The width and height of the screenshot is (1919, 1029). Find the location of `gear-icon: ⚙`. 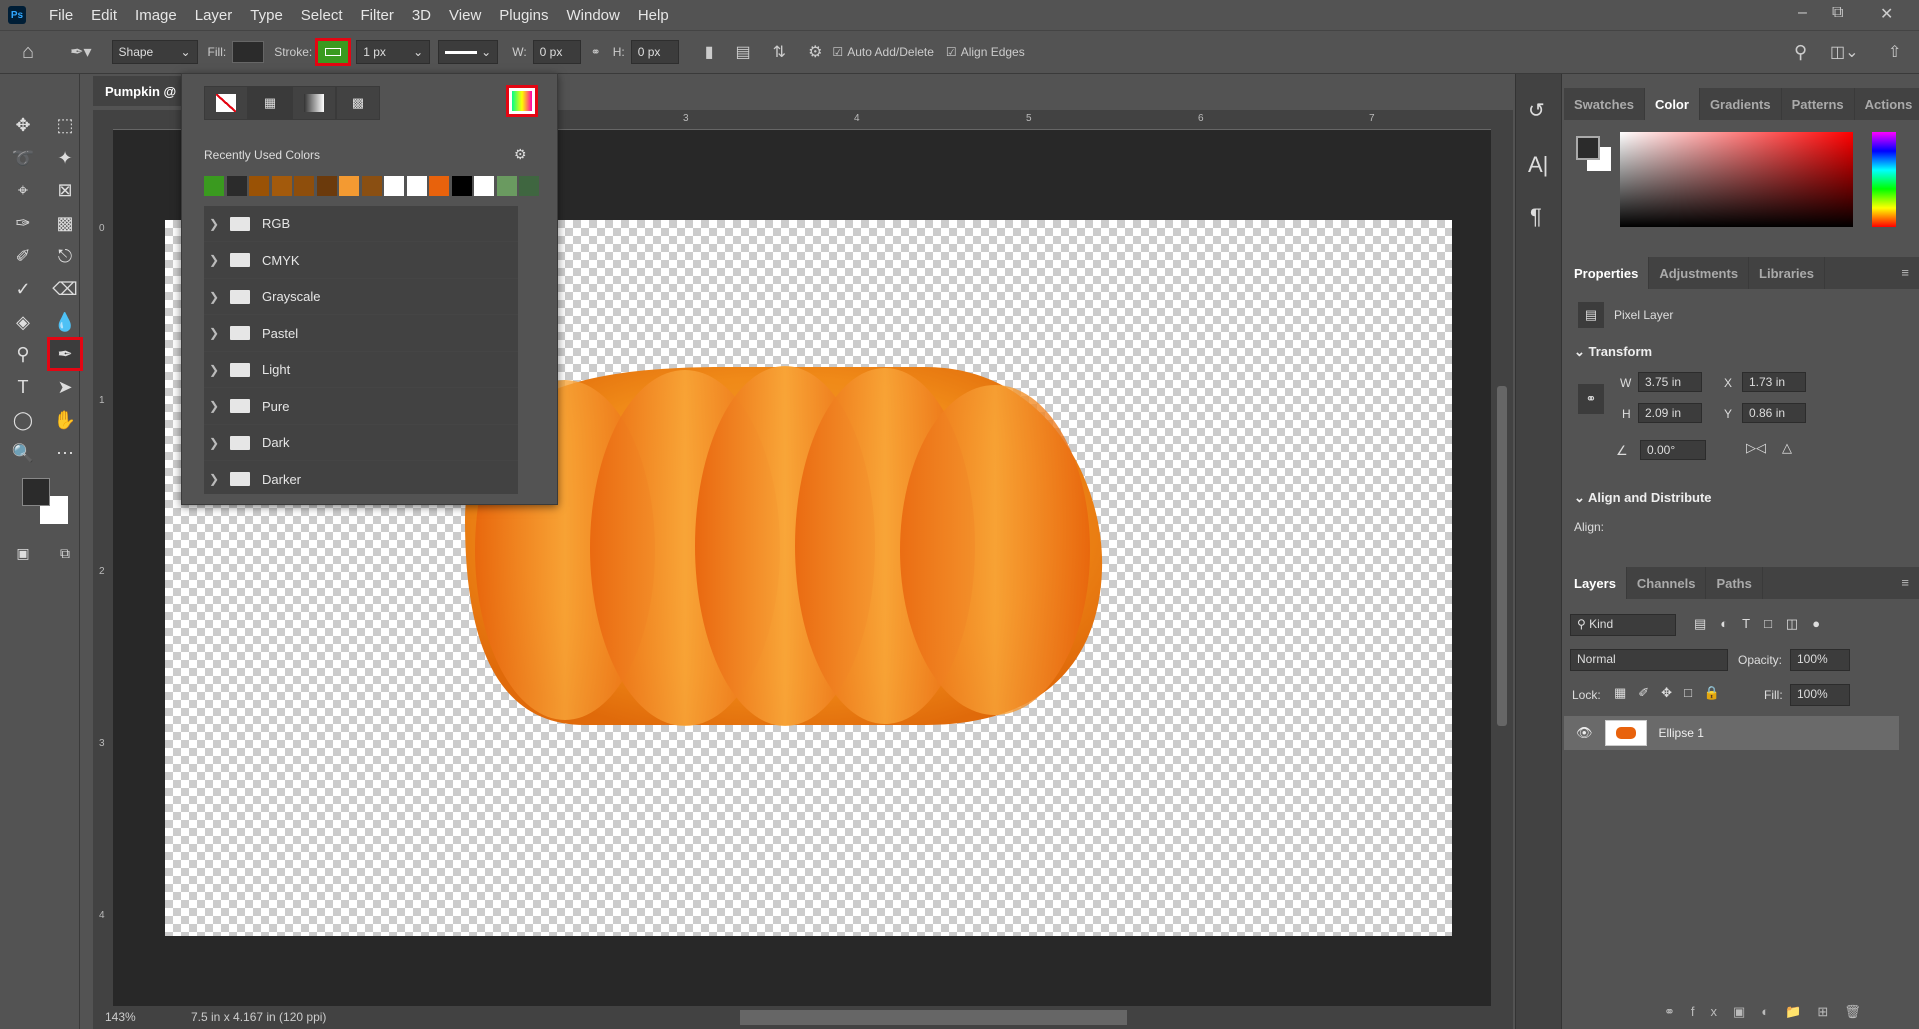

gear-icon: ⚙ is located at coordinates (520, 154).